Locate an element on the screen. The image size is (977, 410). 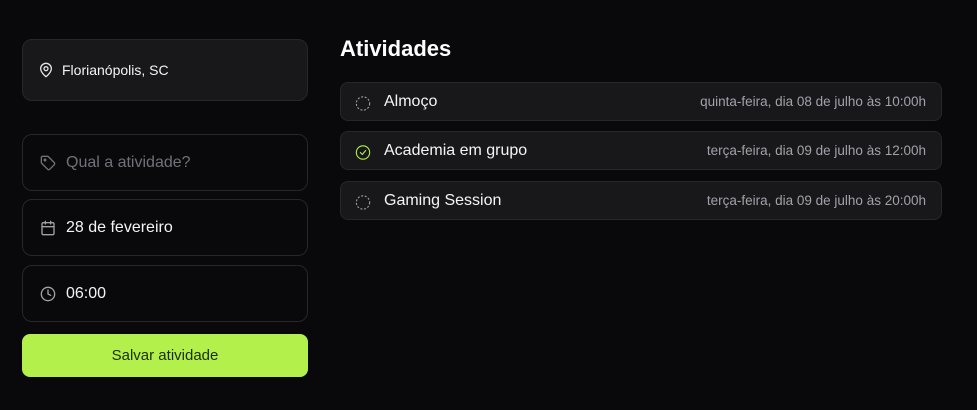
calendar-icon is located at coordinates (48, 228).